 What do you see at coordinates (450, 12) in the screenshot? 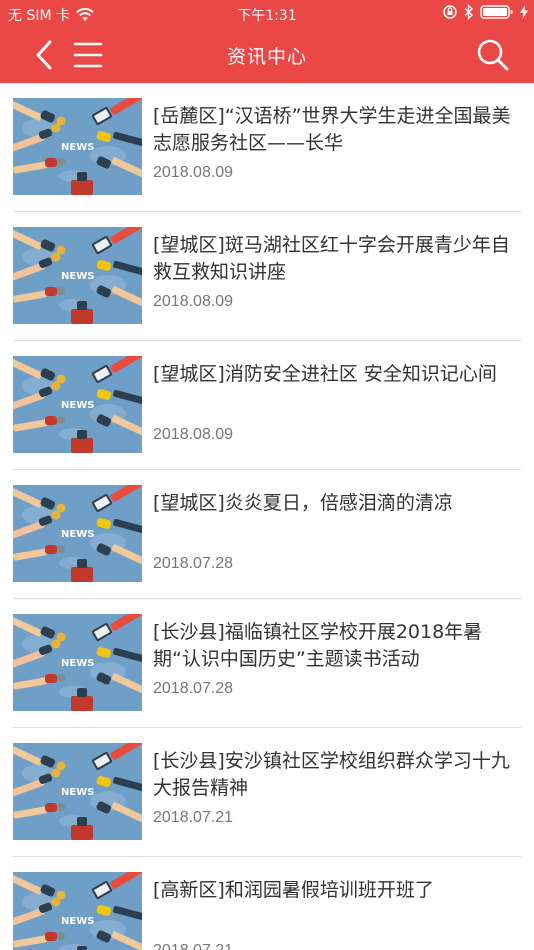
I see `orientation-lock-icon` at bounding box center [450, 12].